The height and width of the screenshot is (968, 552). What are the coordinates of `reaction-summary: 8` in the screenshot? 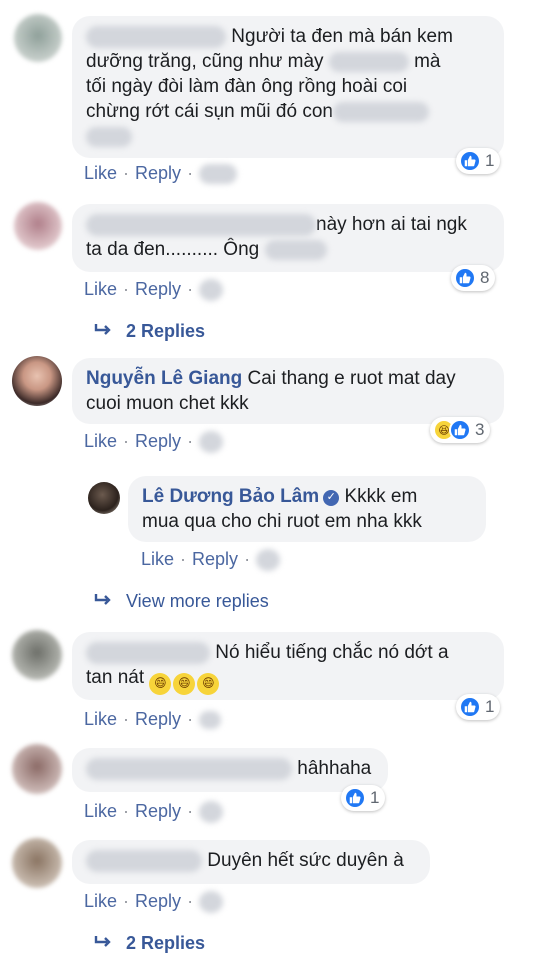 It's located at (473, 278).